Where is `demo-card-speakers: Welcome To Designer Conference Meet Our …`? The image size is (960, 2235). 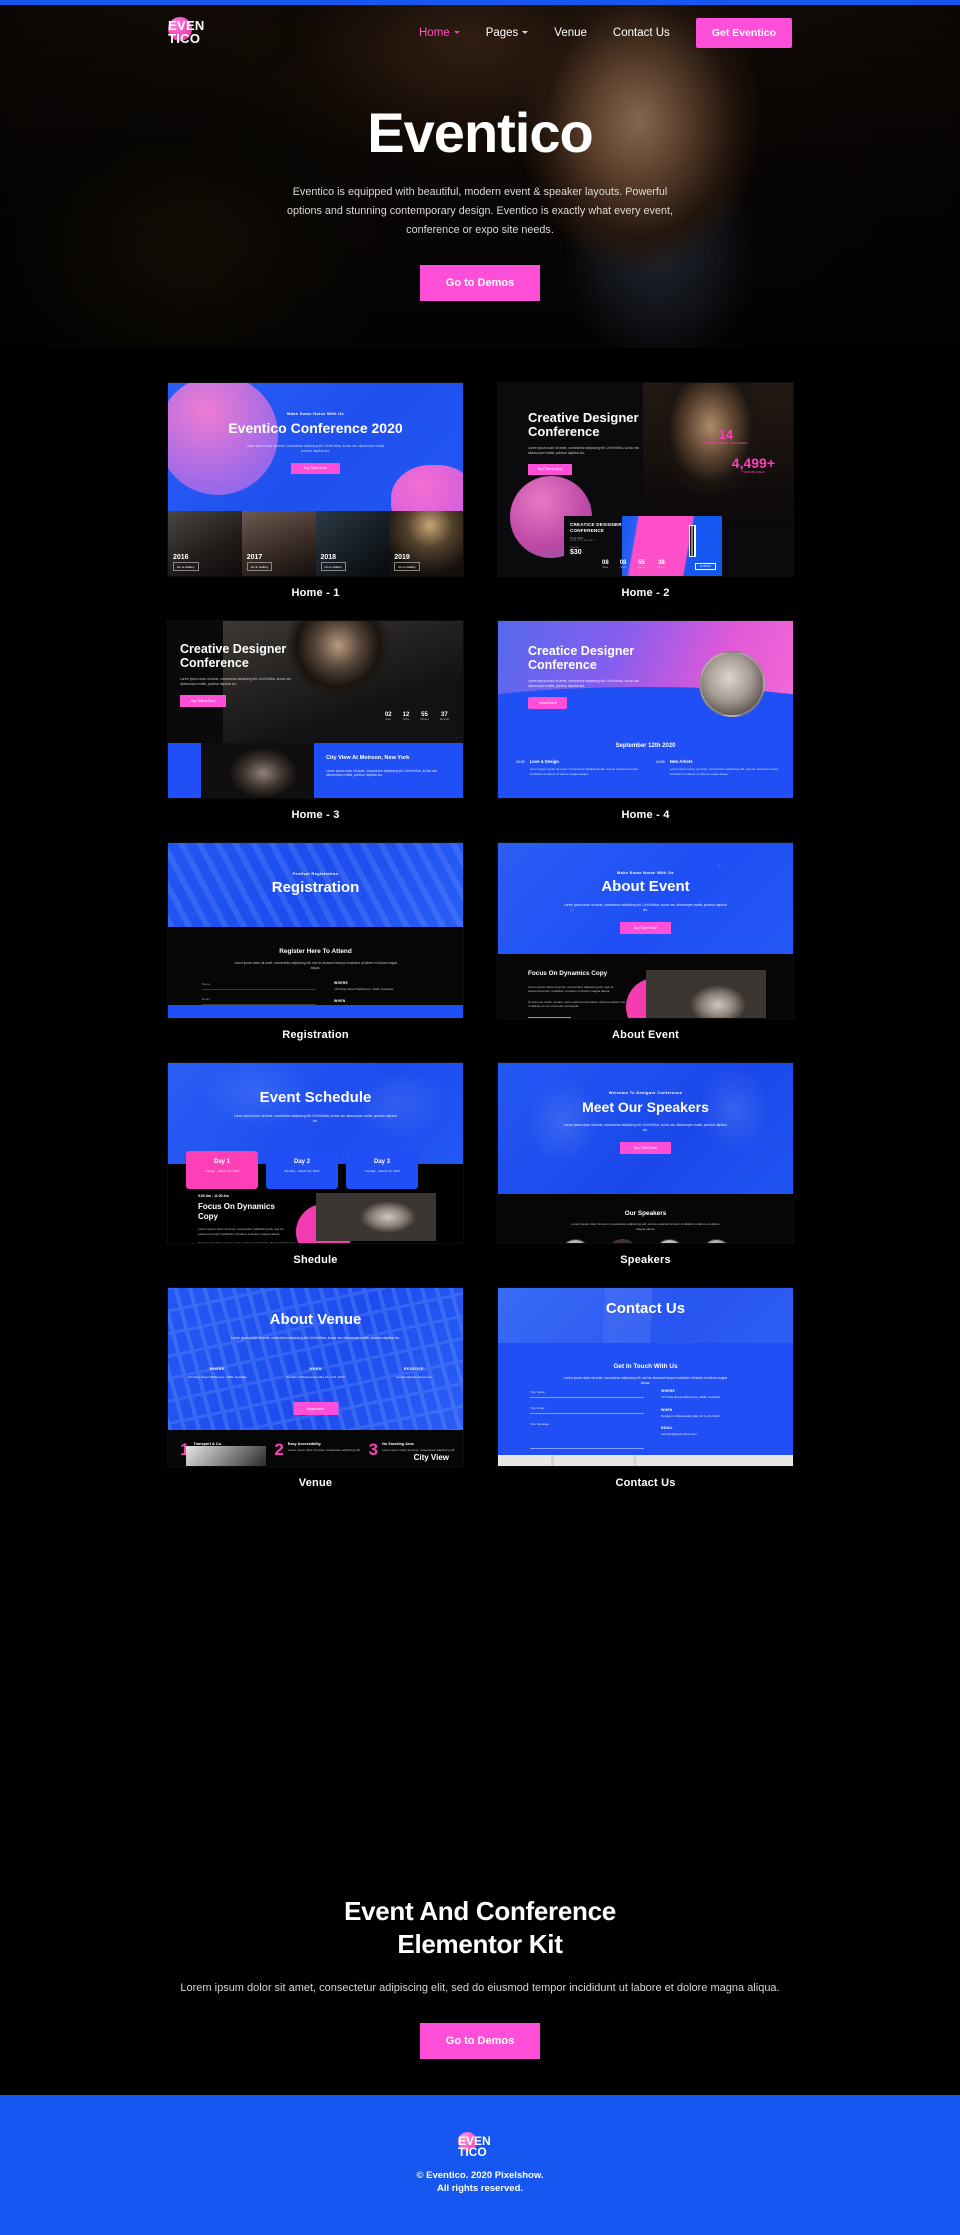
demo-card-speakers: Welcome To Designer Conference Meet Our … is located at coordinates (645, 1164).